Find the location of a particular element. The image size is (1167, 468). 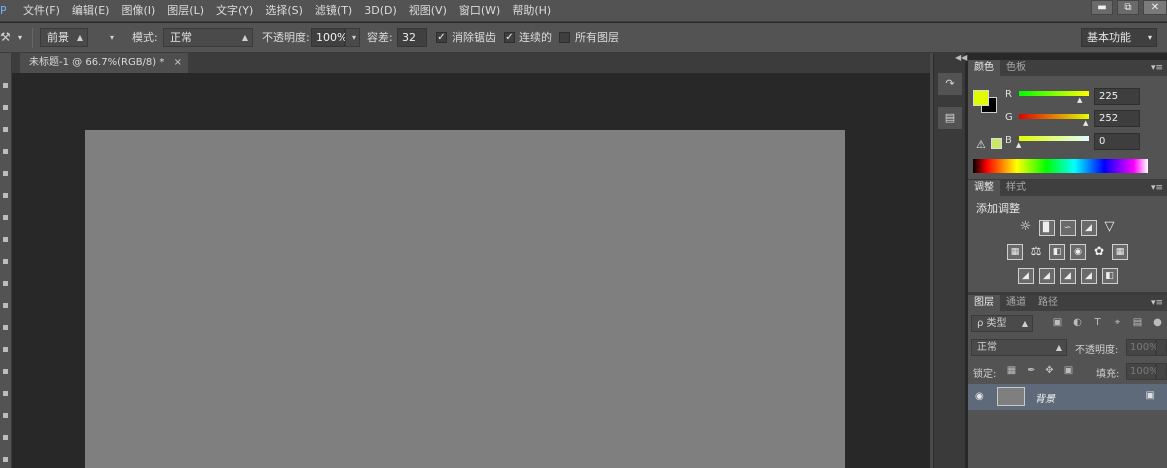

lasso-tool-icon is located at coordinates (5, 129).